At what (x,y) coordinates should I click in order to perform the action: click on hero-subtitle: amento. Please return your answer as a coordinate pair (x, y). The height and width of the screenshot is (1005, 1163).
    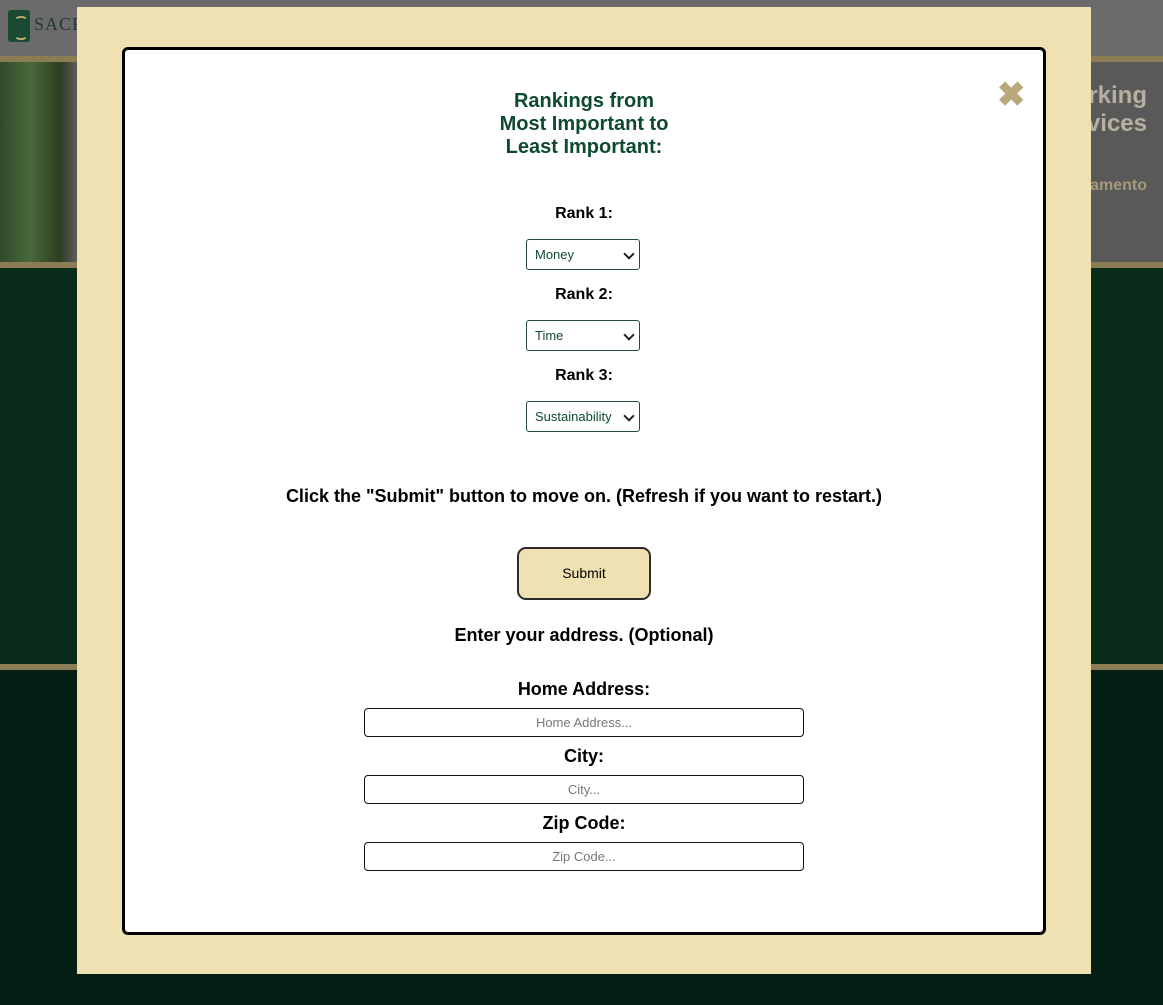
    Looking at the image, I should click on (1118, 185).